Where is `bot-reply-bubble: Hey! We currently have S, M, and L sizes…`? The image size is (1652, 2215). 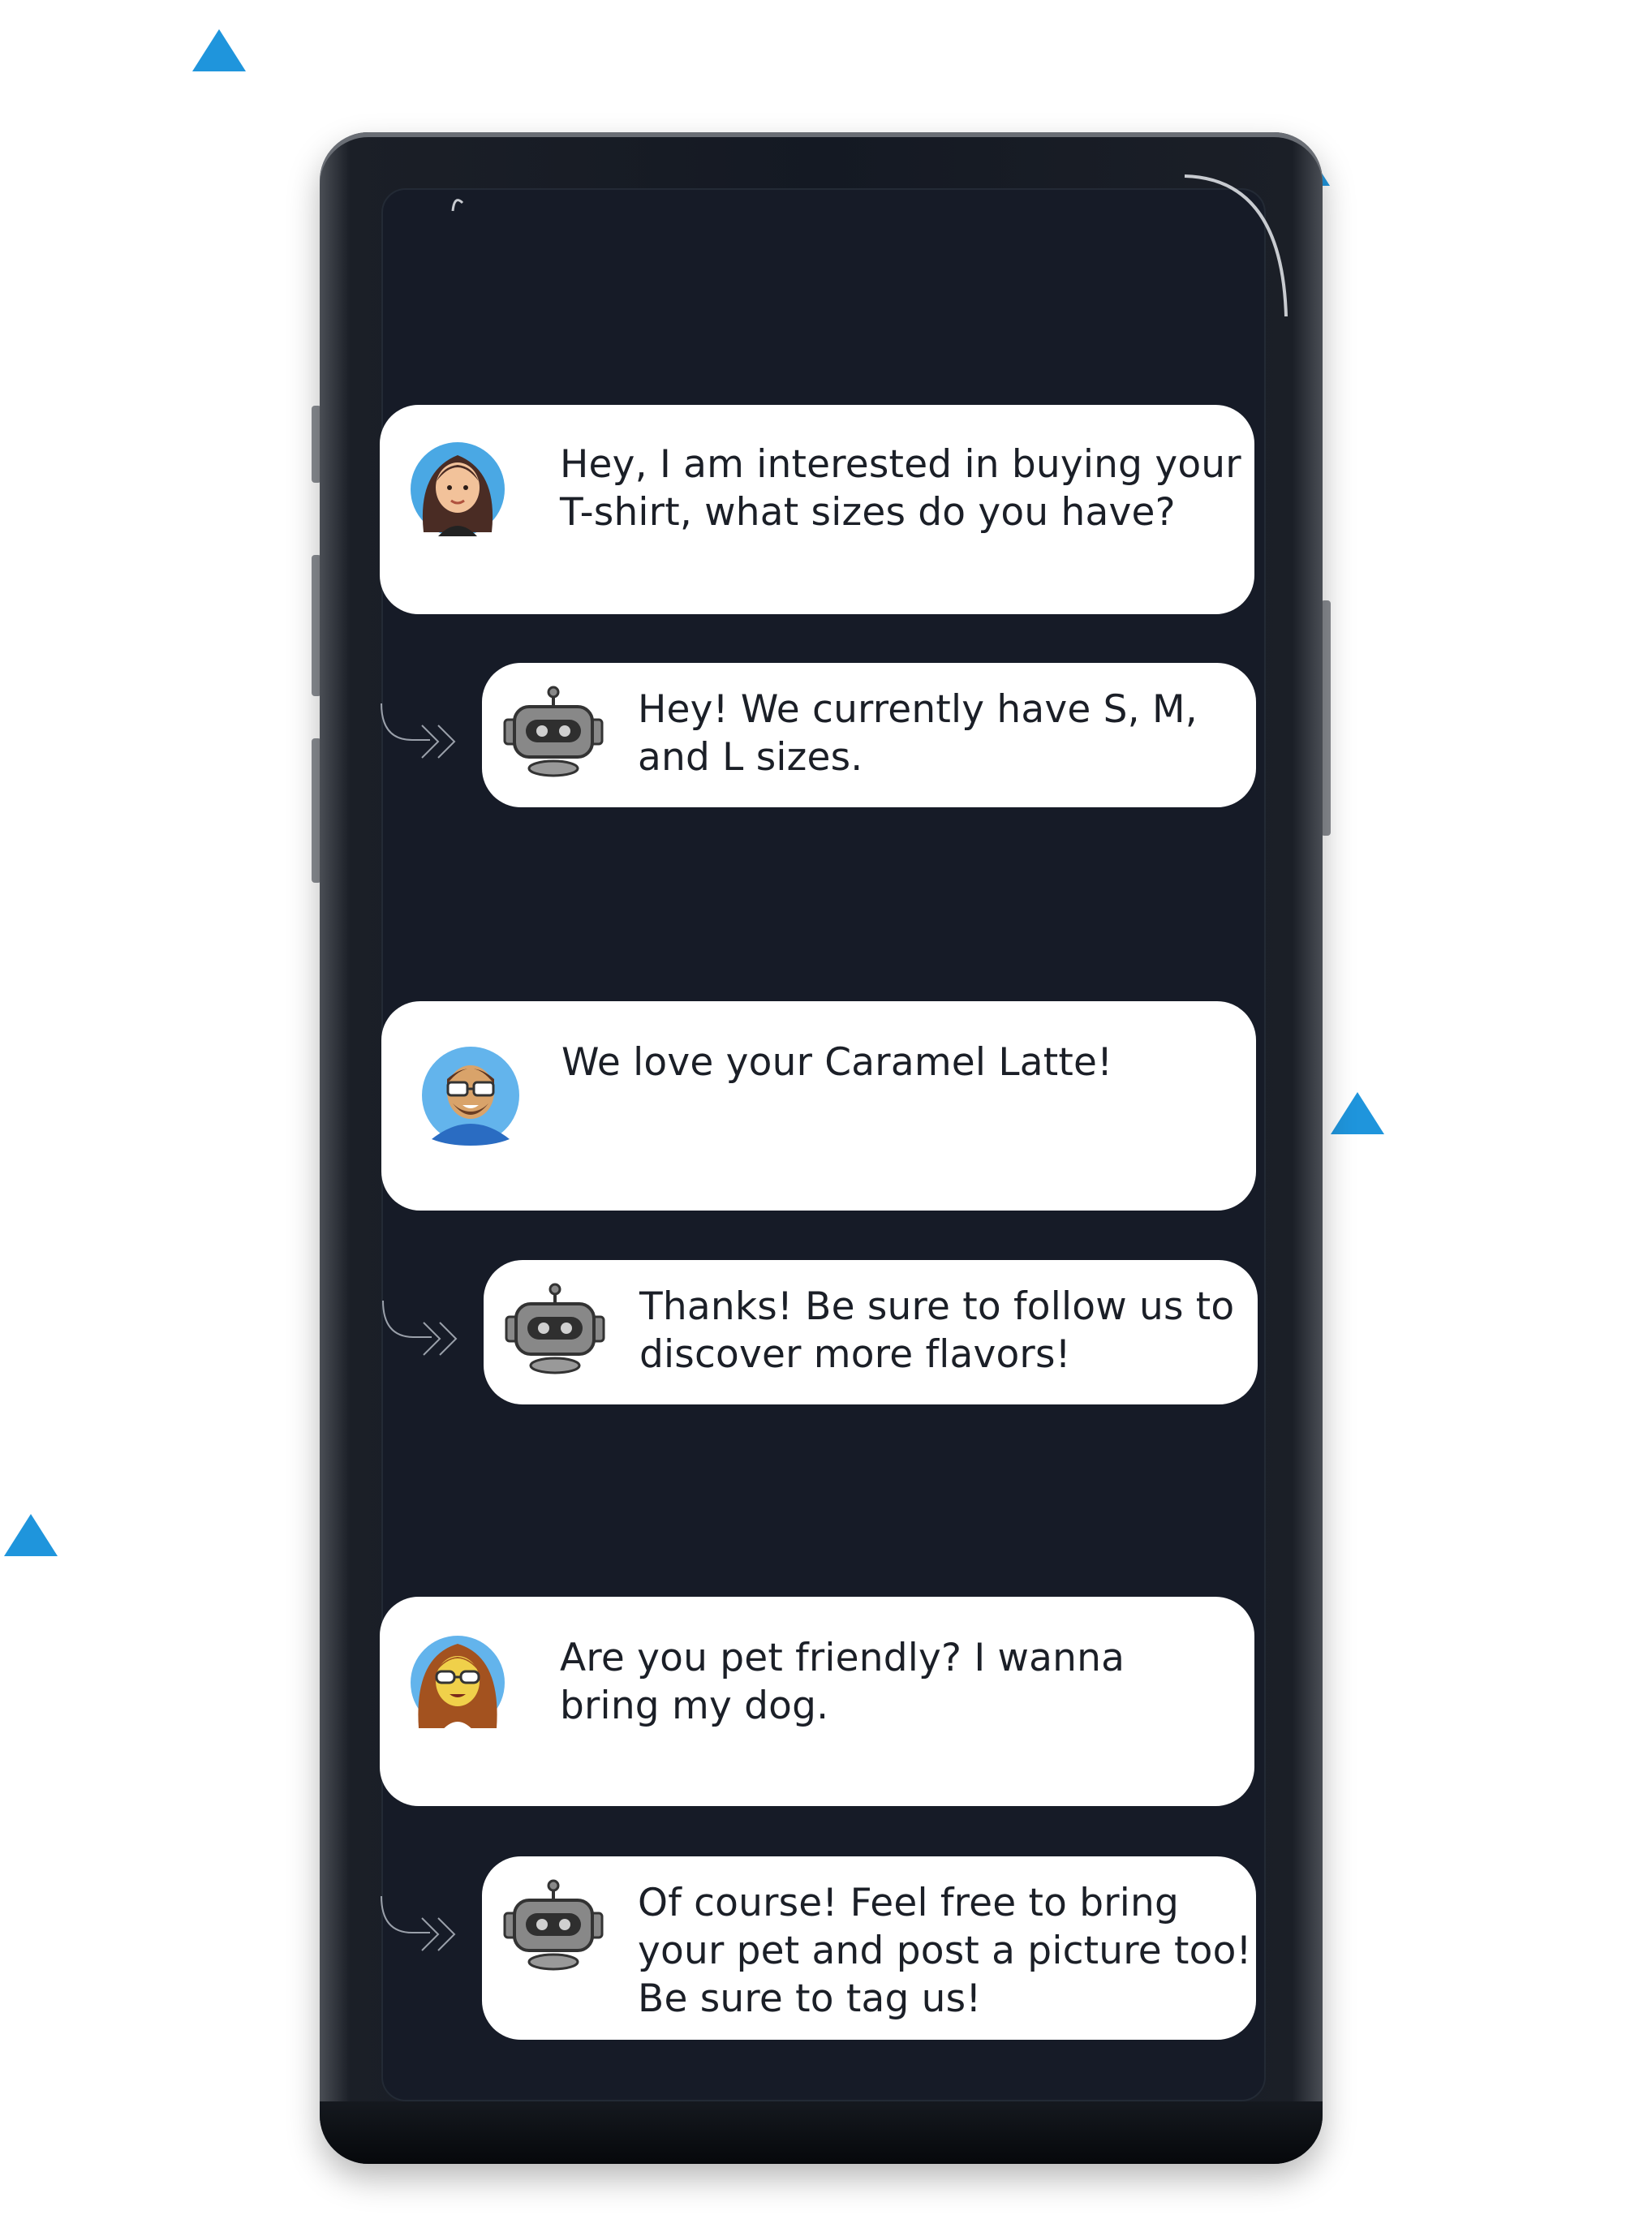
bot-reply-bubble: Hey! We currently have S, M, and L sizes… is located at coordinates (869, 735).